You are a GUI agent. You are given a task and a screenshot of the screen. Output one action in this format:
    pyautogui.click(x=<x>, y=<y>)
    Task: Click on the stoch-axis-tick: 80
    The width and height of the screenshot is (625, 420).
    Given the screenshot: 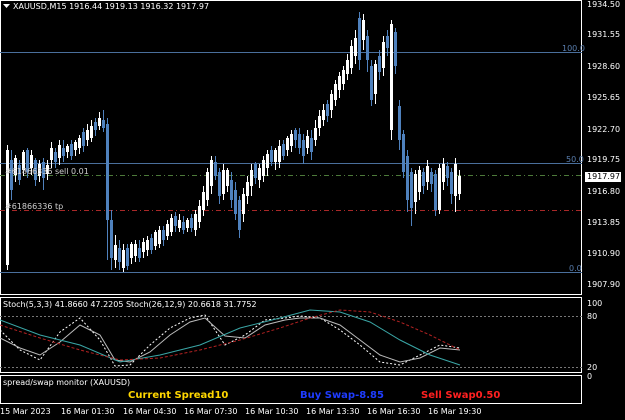 What is the action you would take?
    pyautogui.click(x=592, y=316)
    